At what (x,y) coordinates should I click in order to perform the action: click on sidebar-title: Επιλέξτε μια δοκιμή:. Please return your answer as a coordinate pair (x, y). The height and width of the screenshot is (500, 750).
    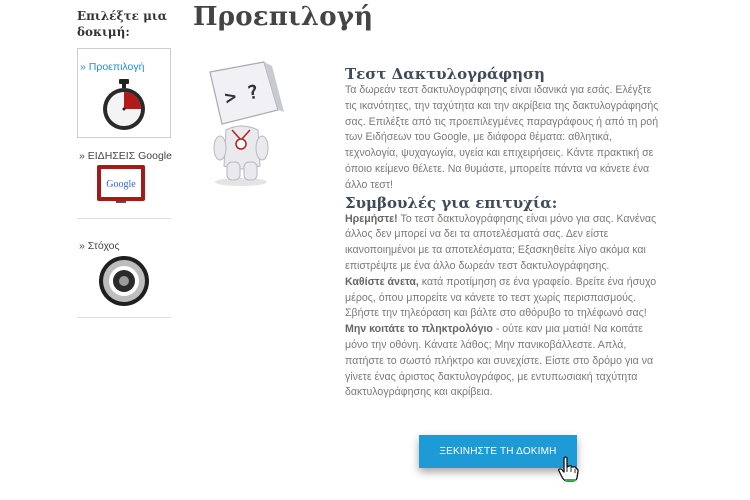
    Looking at the image, I should click on (122, 24).